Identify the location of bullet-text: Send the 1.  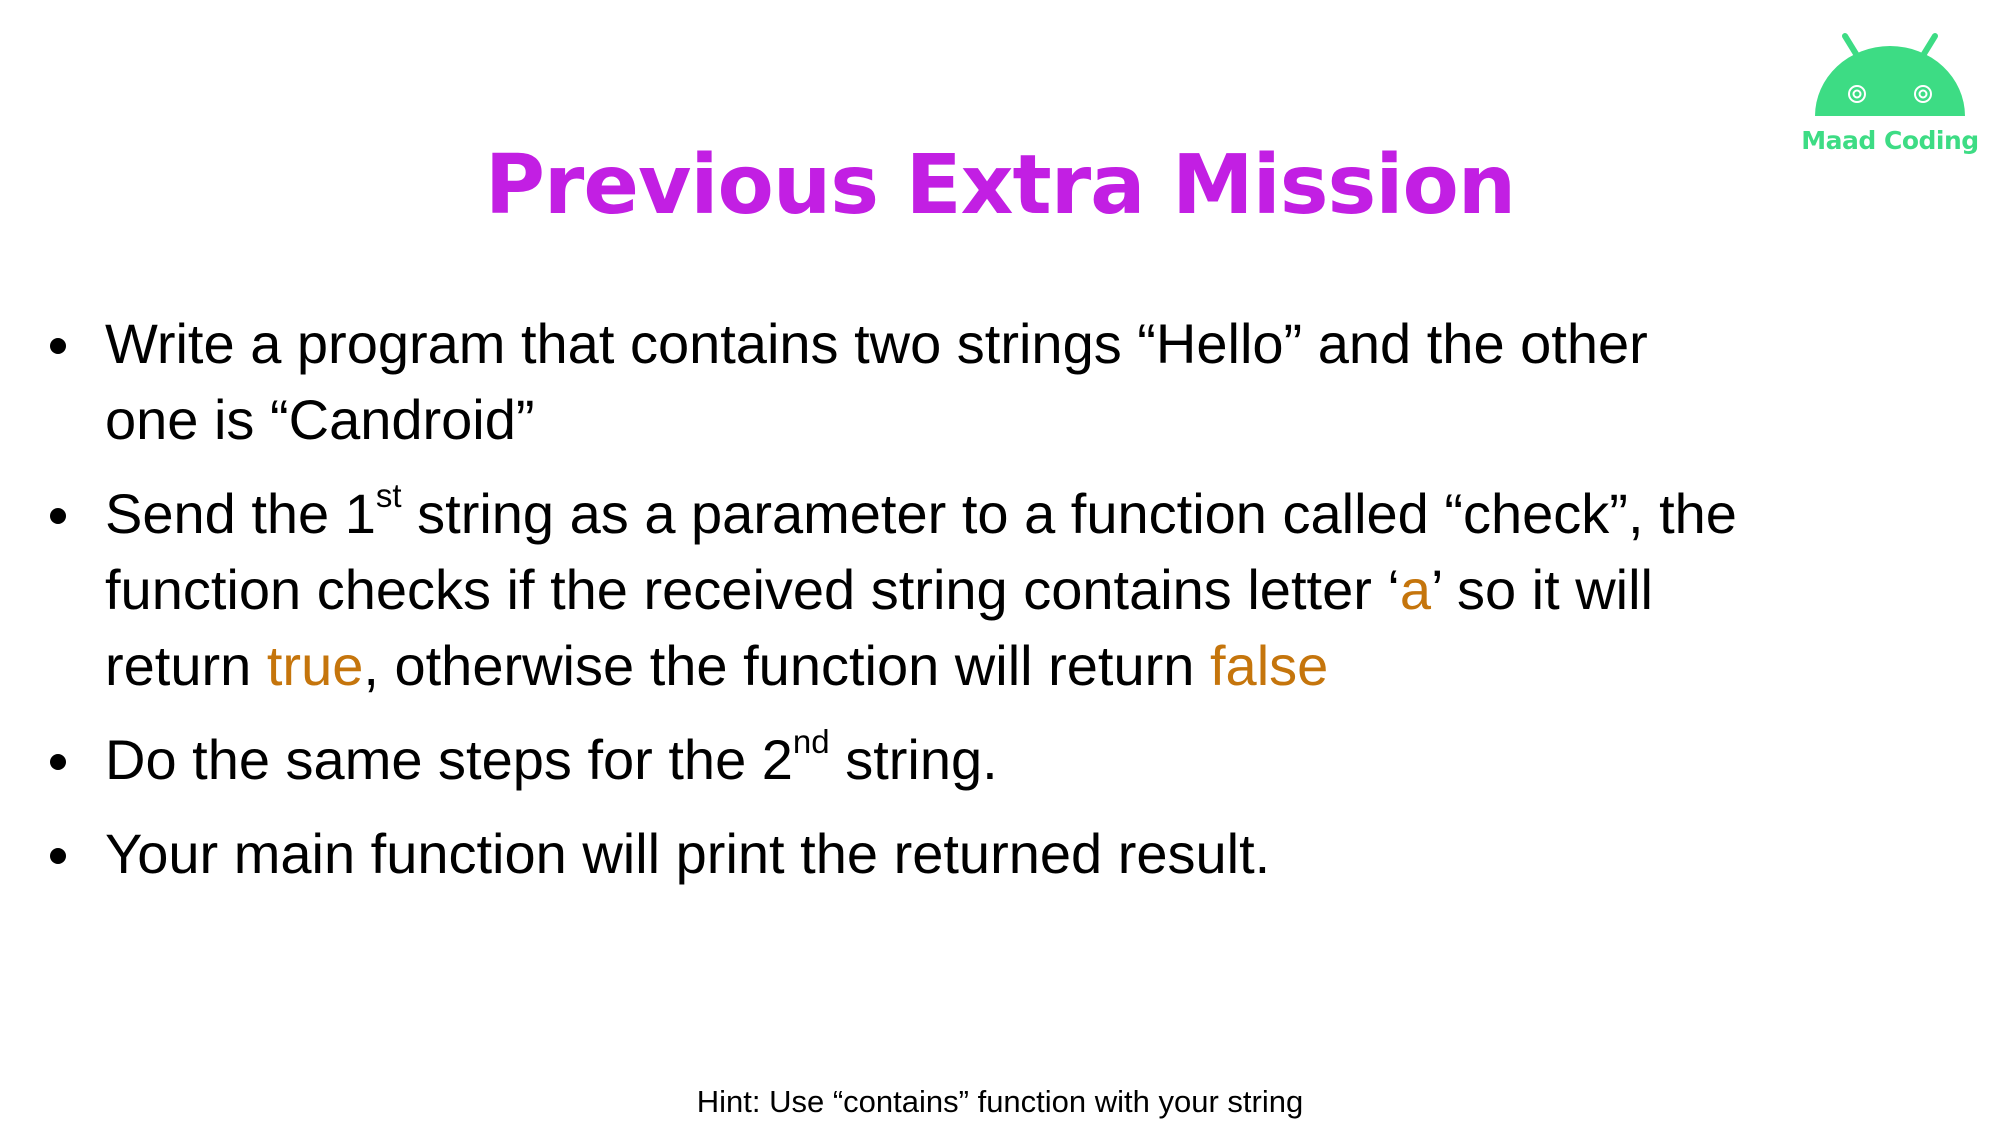
(240, 513).